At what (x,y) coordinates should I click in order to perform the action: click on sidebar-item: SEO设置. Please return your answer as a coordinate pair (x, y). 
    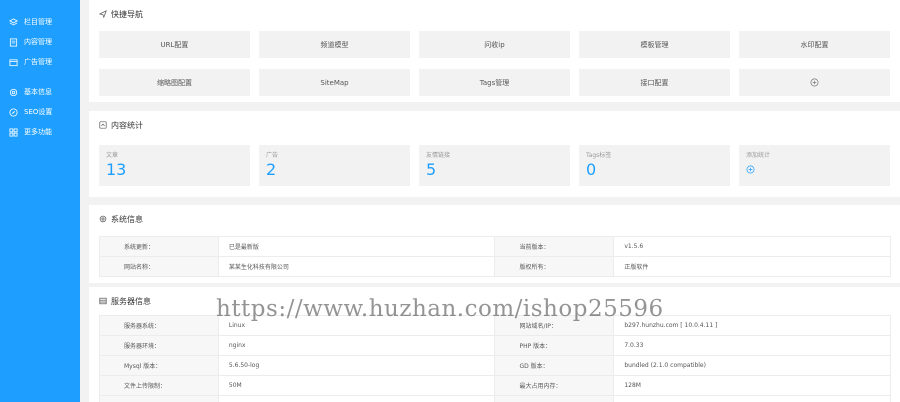
    Looking at the image, I should click on (40, 112).